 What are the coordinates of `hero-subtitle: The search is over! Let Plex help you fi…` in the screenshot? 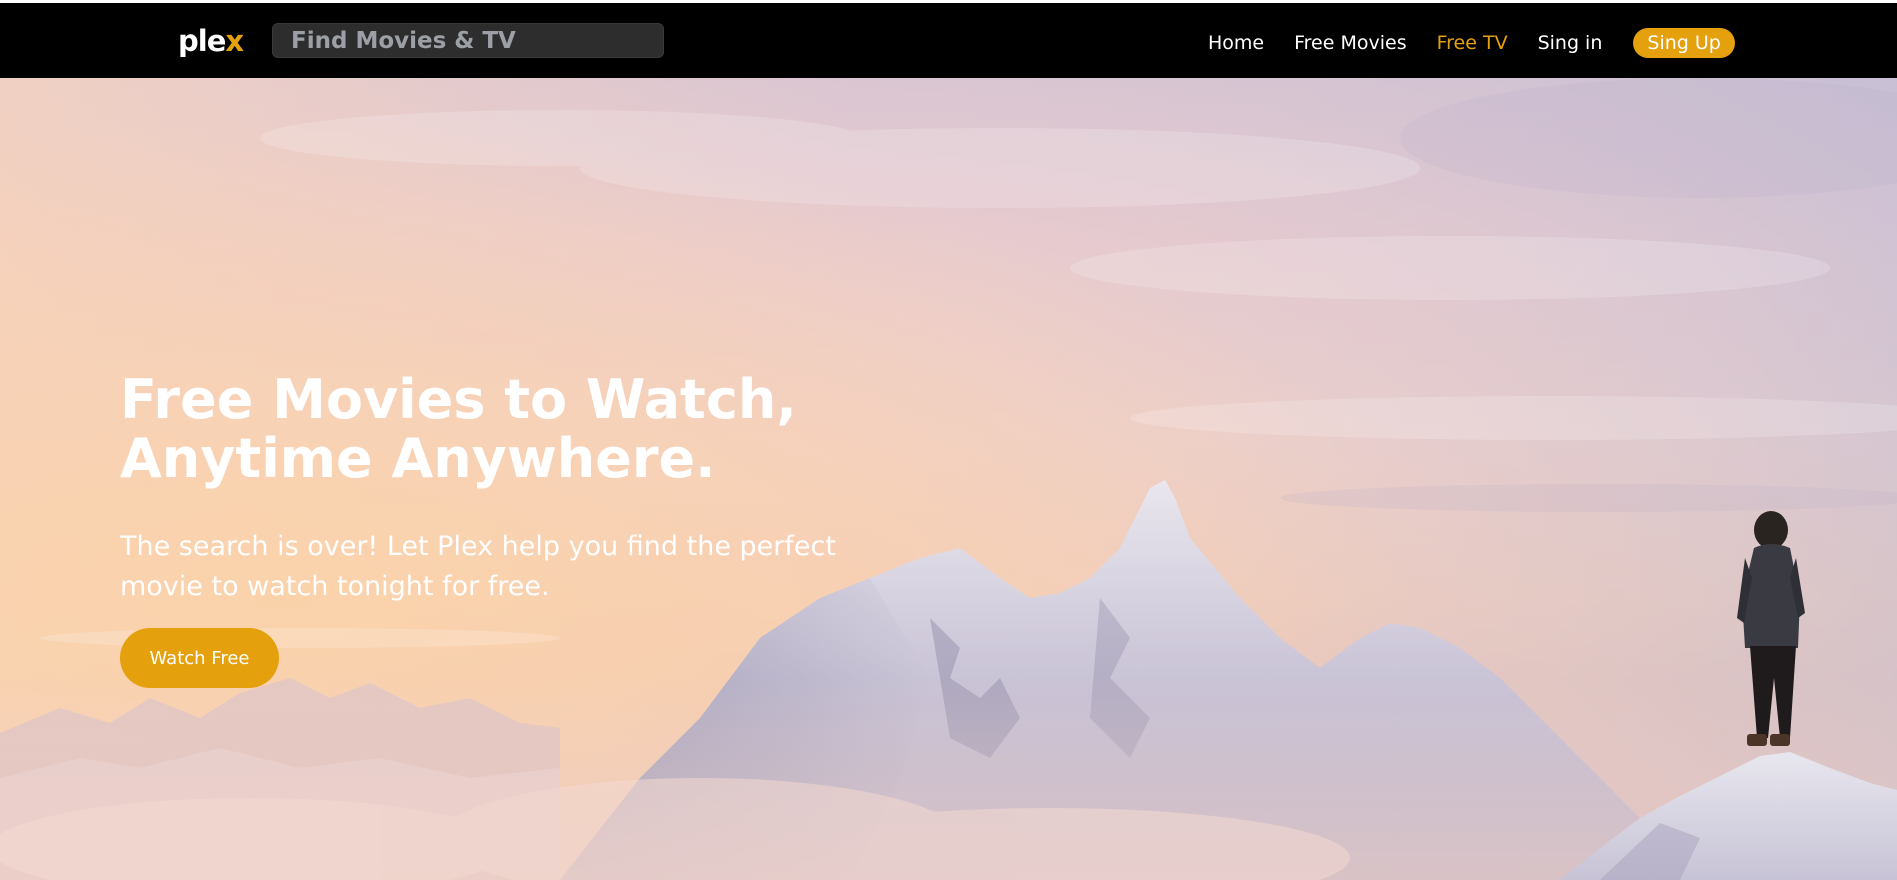 It's located at (478, 566).